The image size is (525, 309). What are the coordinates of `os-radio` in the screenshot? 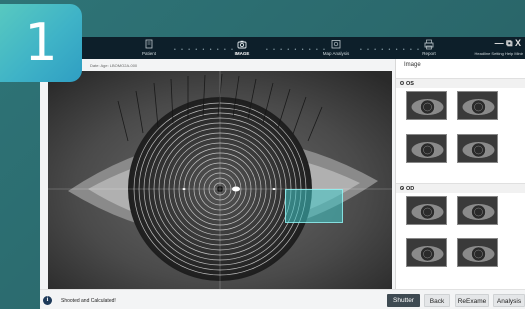 It's located at (402, 83).